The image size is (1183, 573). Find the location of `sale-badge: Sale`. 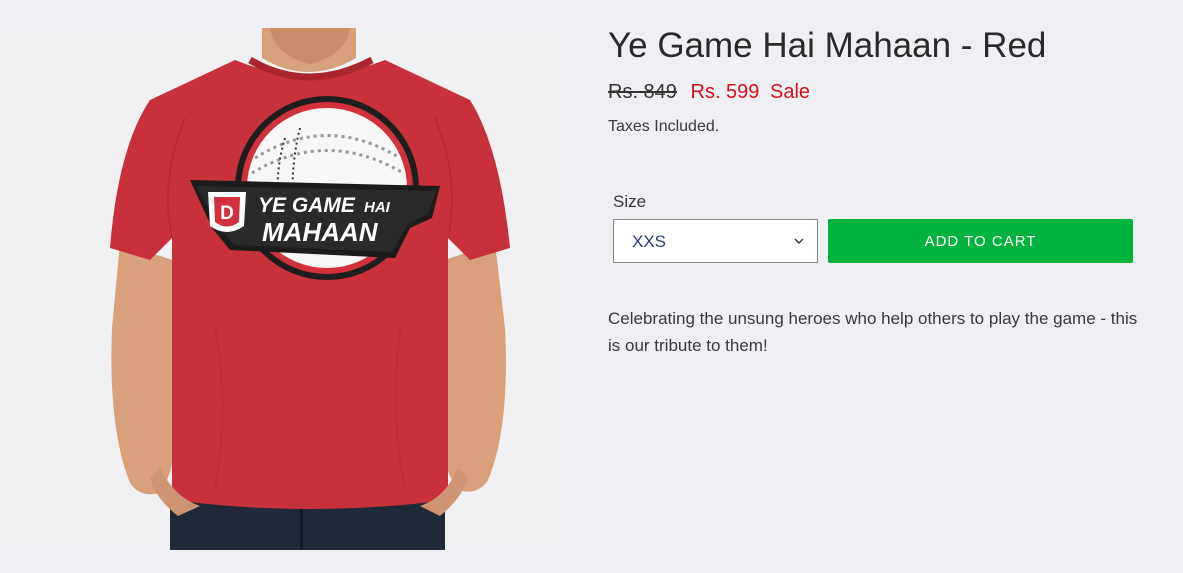

sale-badge: Sale is located at coordinates (790, 92).